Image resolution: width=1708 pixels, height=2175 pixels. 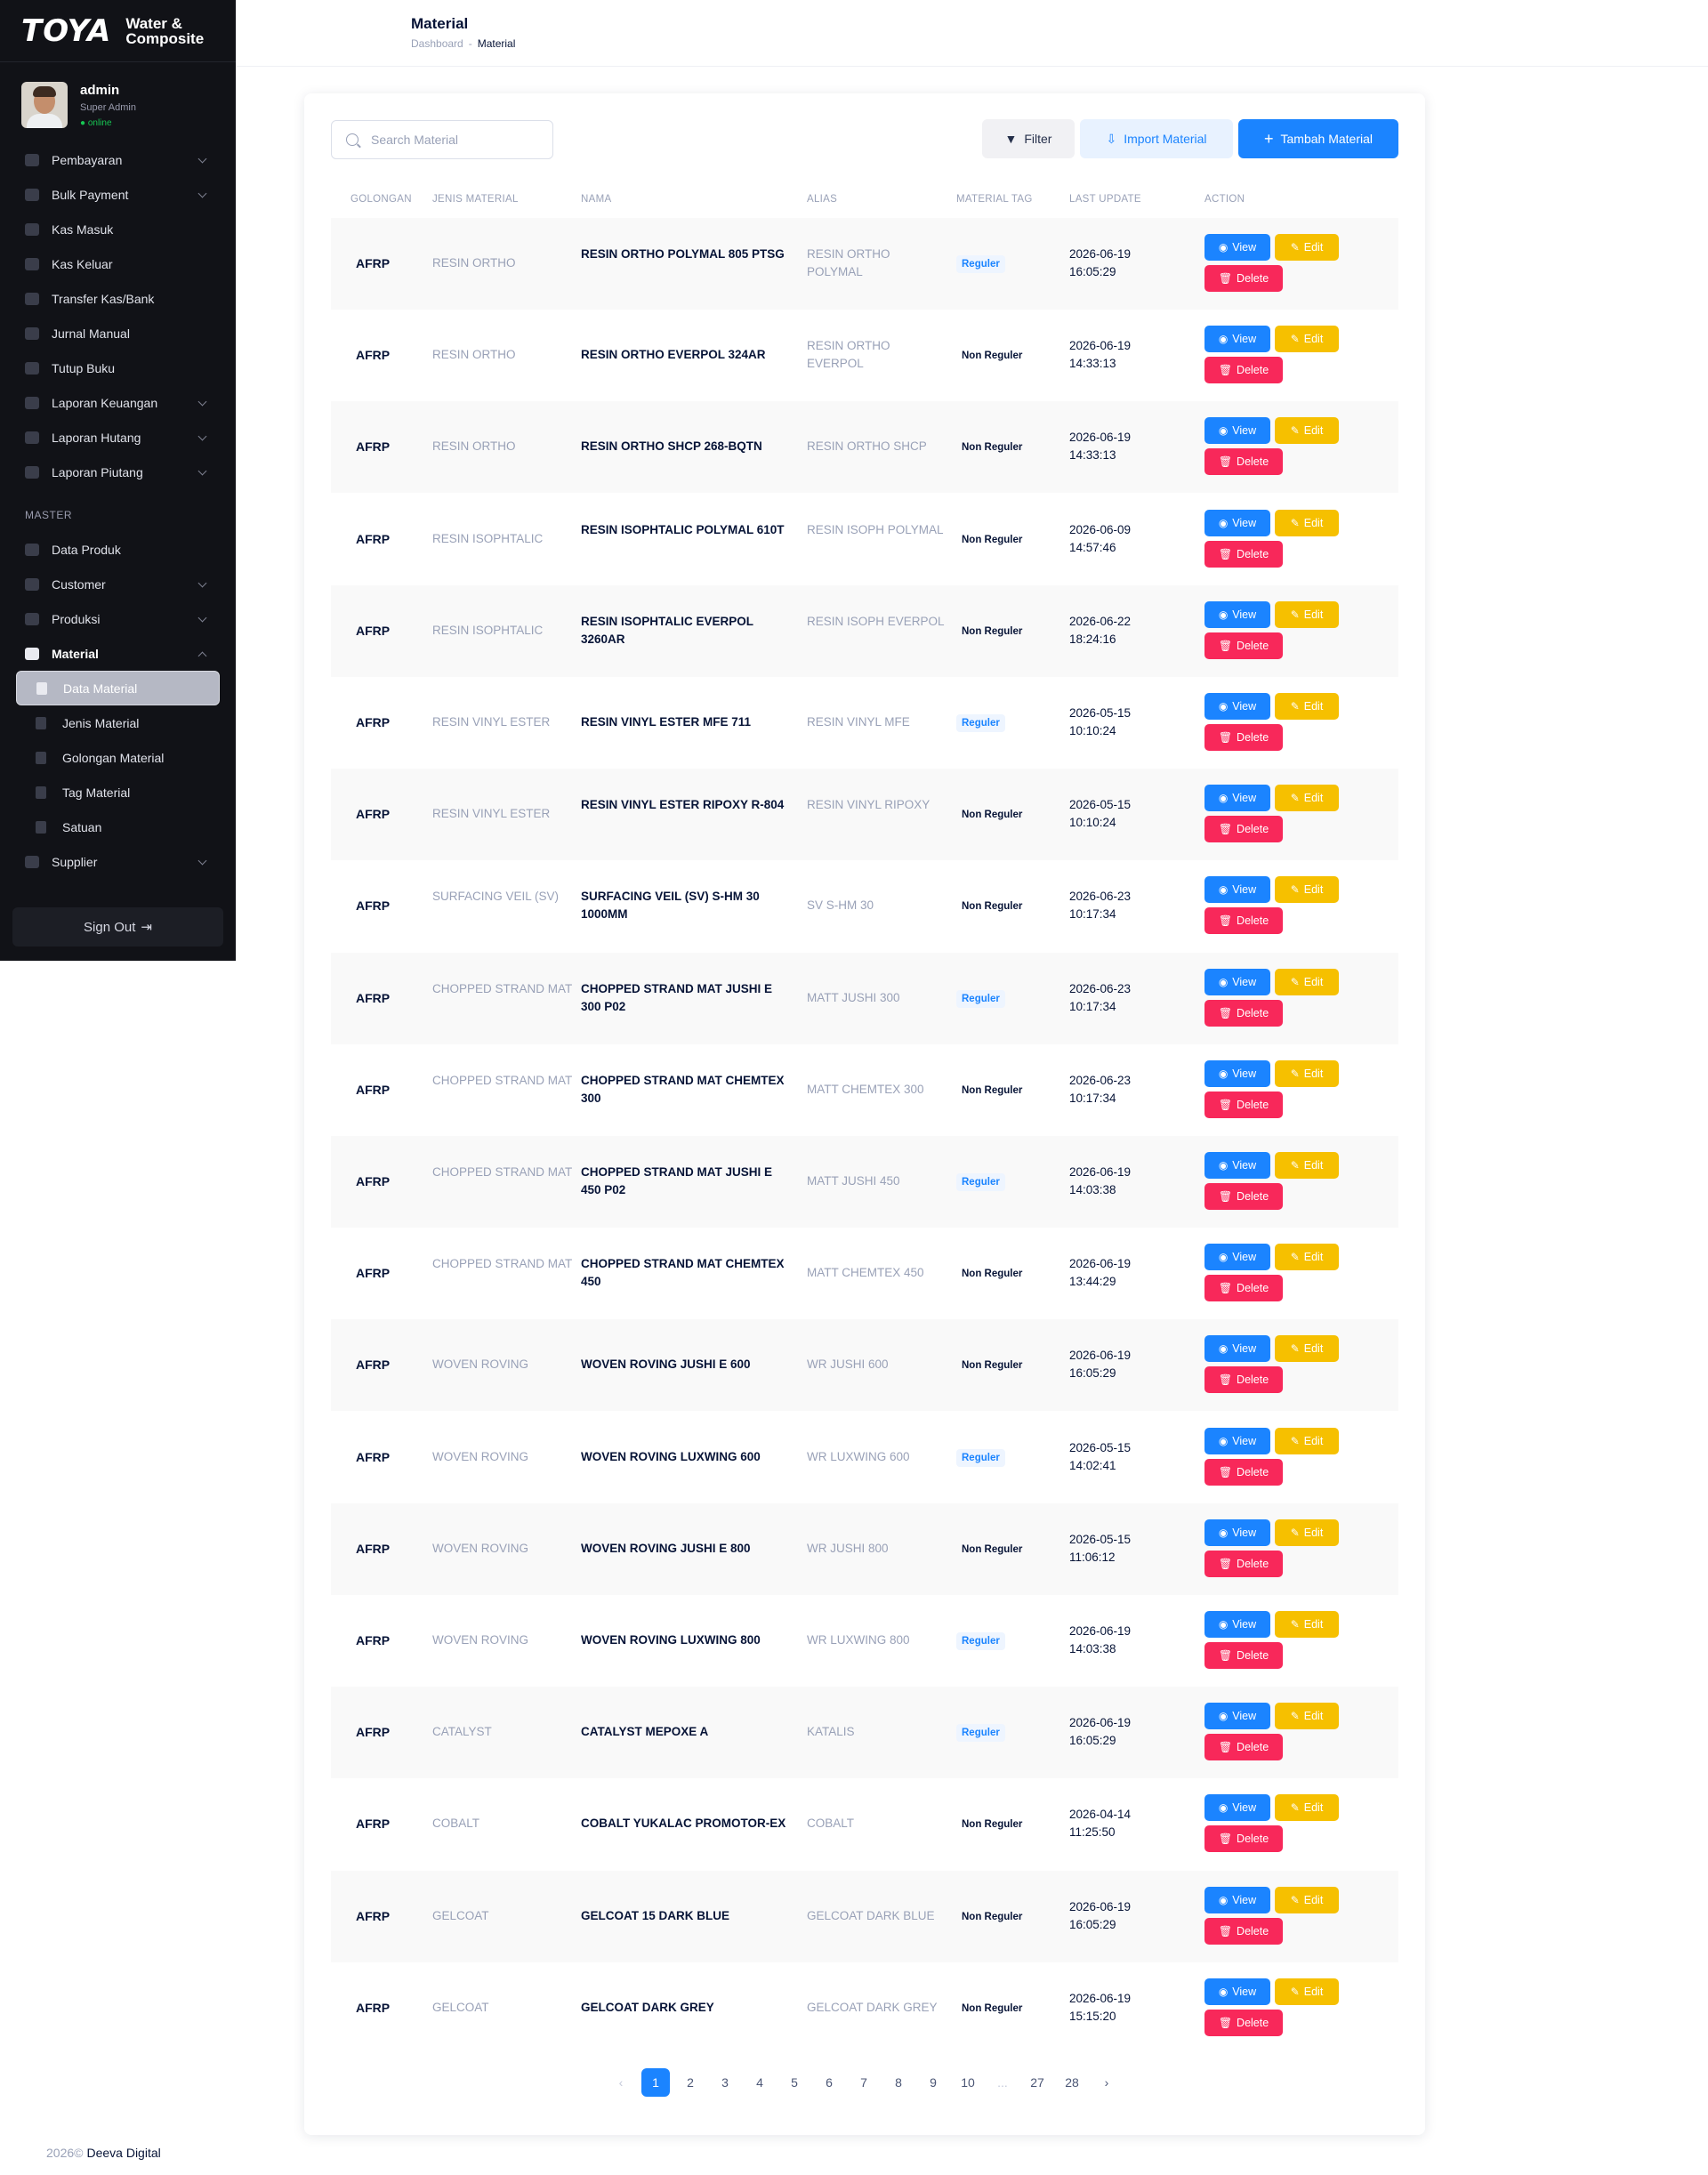 What do you see at coordinates (621, 2082) in the screenshot?
I see `pagination-prev: ‹` at bounding box center [621, 2082].